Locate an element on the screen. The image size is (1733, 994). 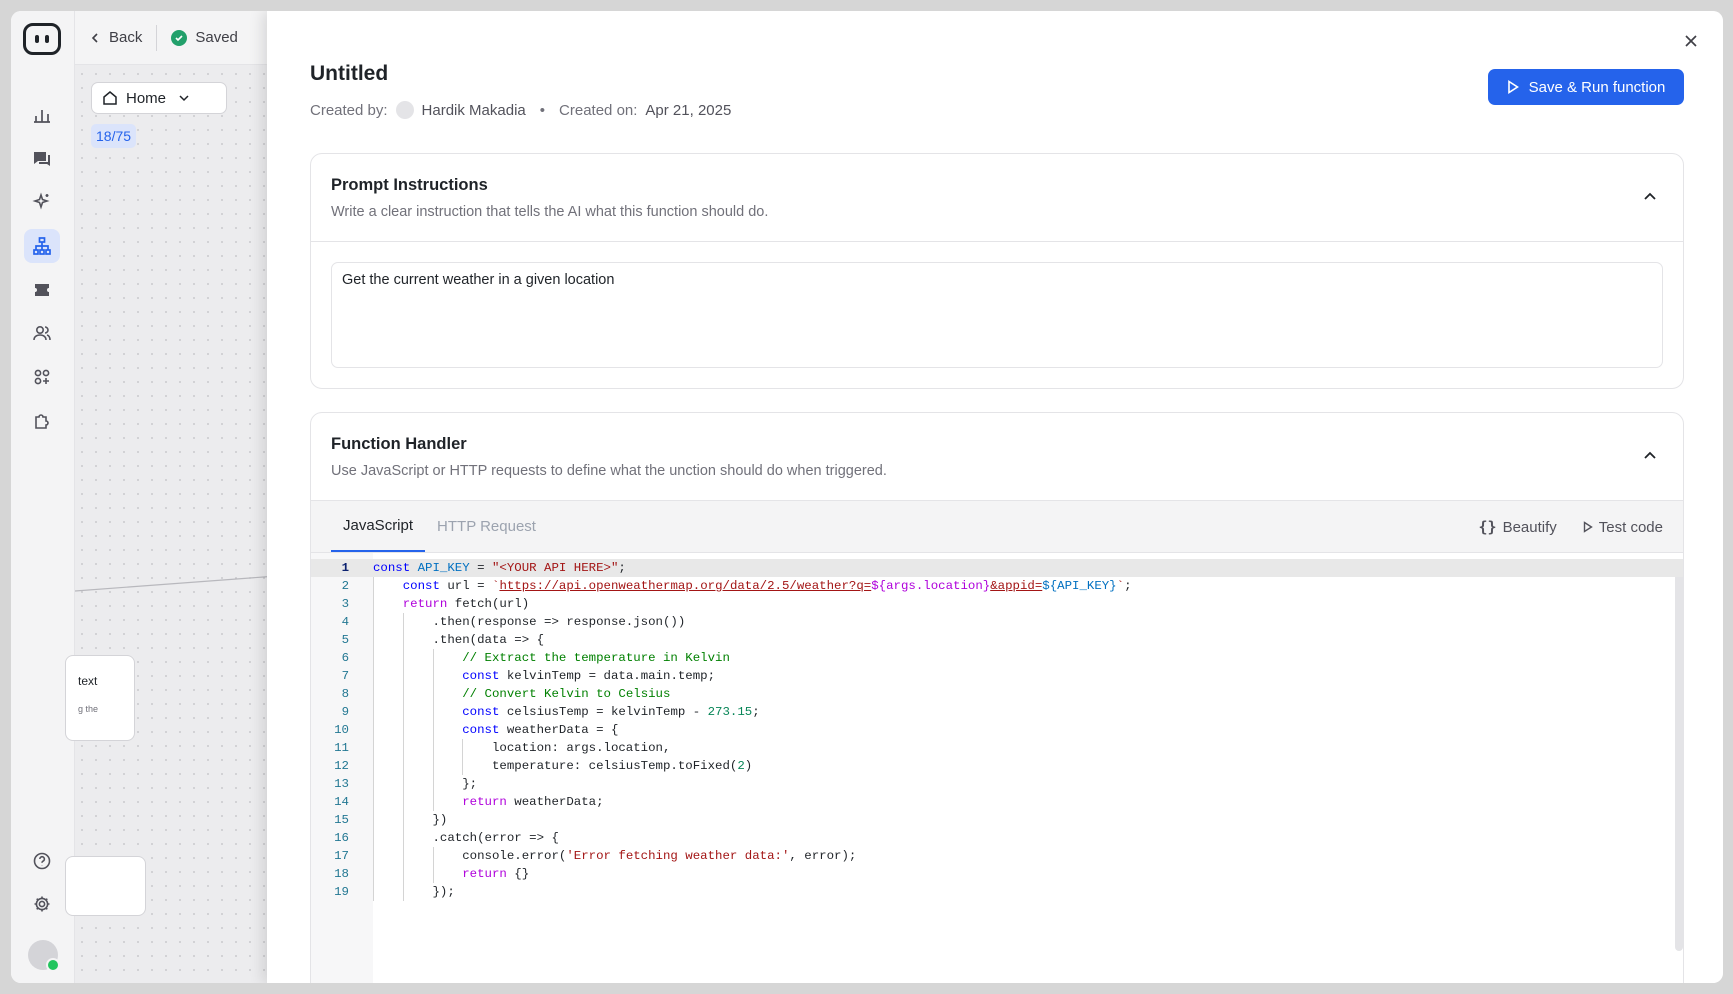
close-button is located at coordinates (1691, 41).